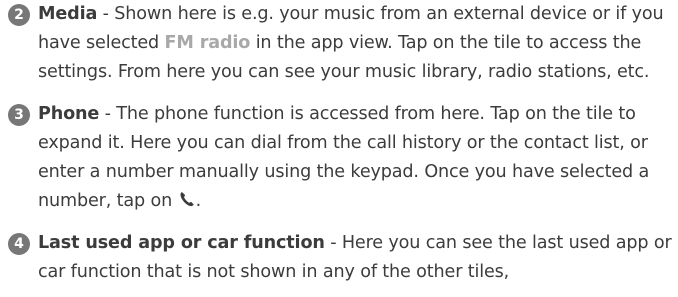 This screenshot has width=678, height=297. I want to click on item-text-end: ., so click(198, 201).